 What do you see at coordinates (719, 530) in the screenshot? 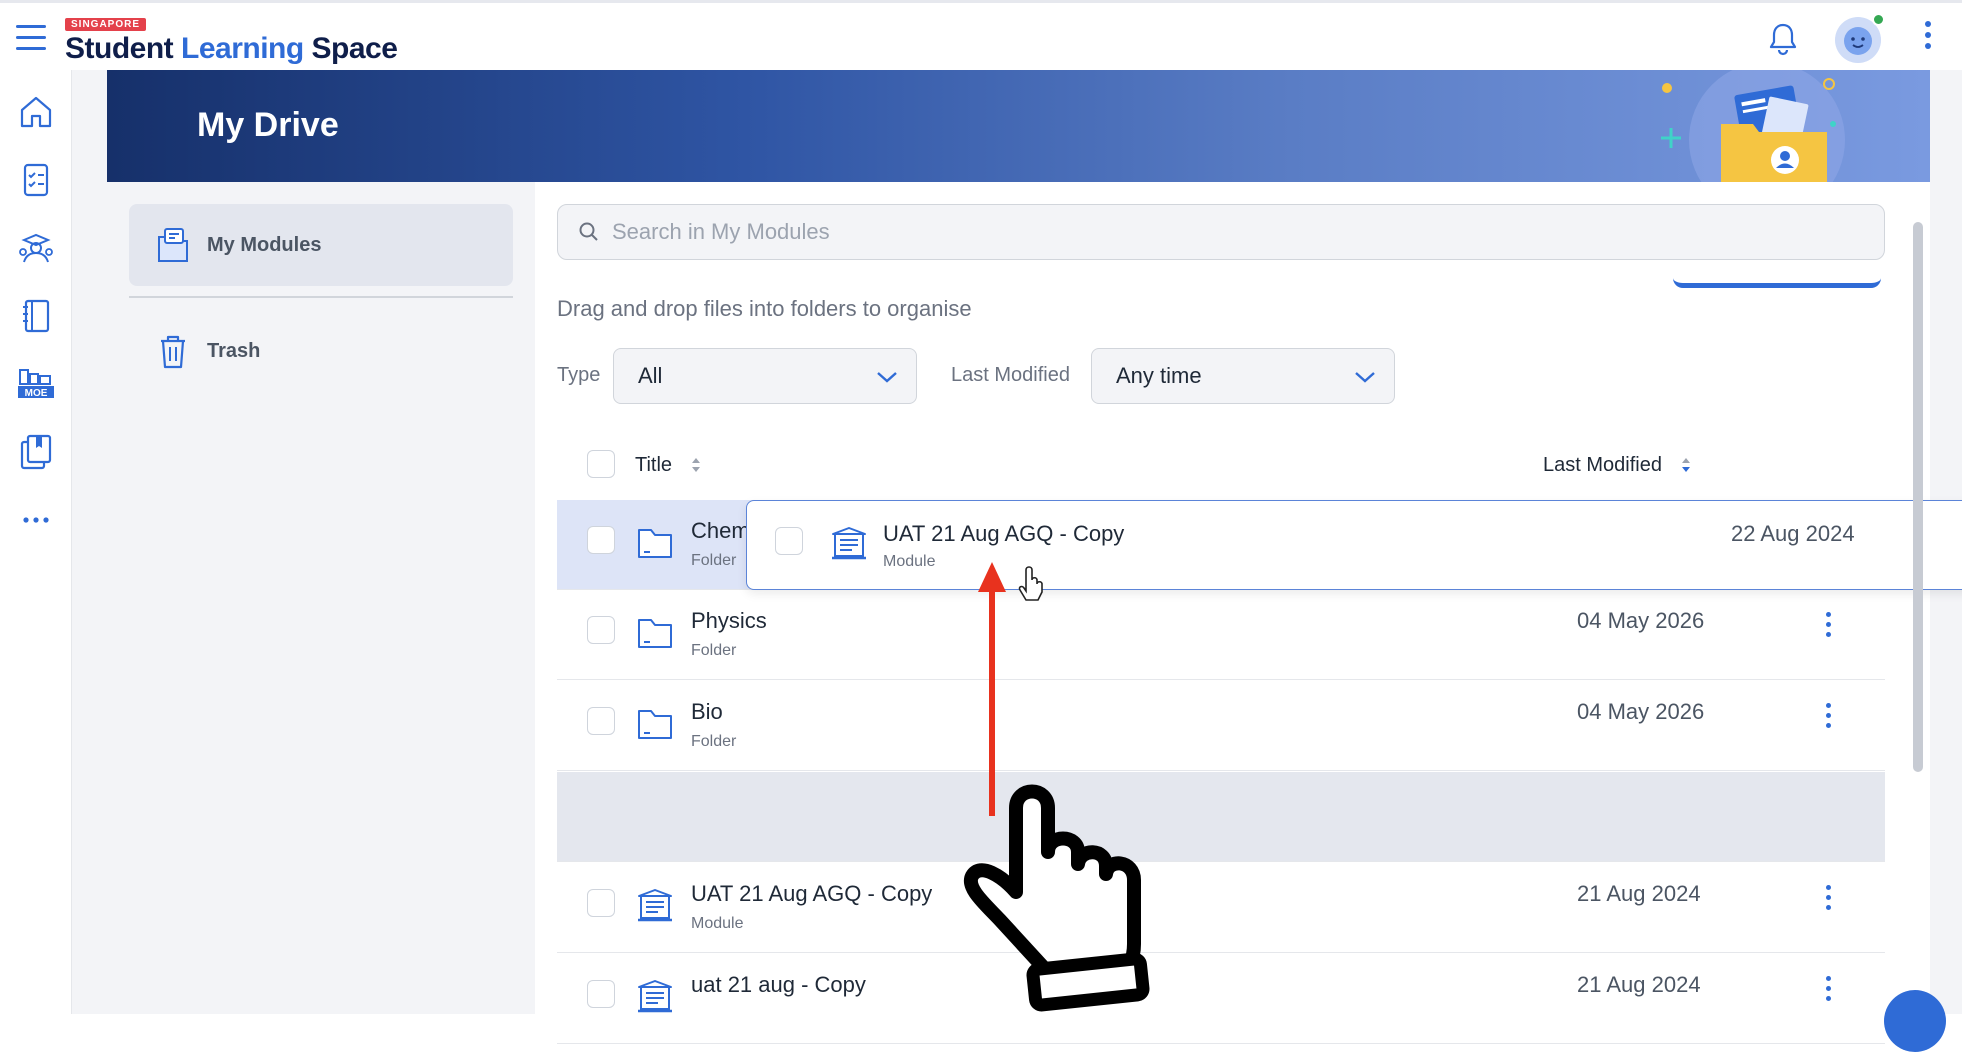
I see `row-title: Chem` at bounding box center [719, 530].